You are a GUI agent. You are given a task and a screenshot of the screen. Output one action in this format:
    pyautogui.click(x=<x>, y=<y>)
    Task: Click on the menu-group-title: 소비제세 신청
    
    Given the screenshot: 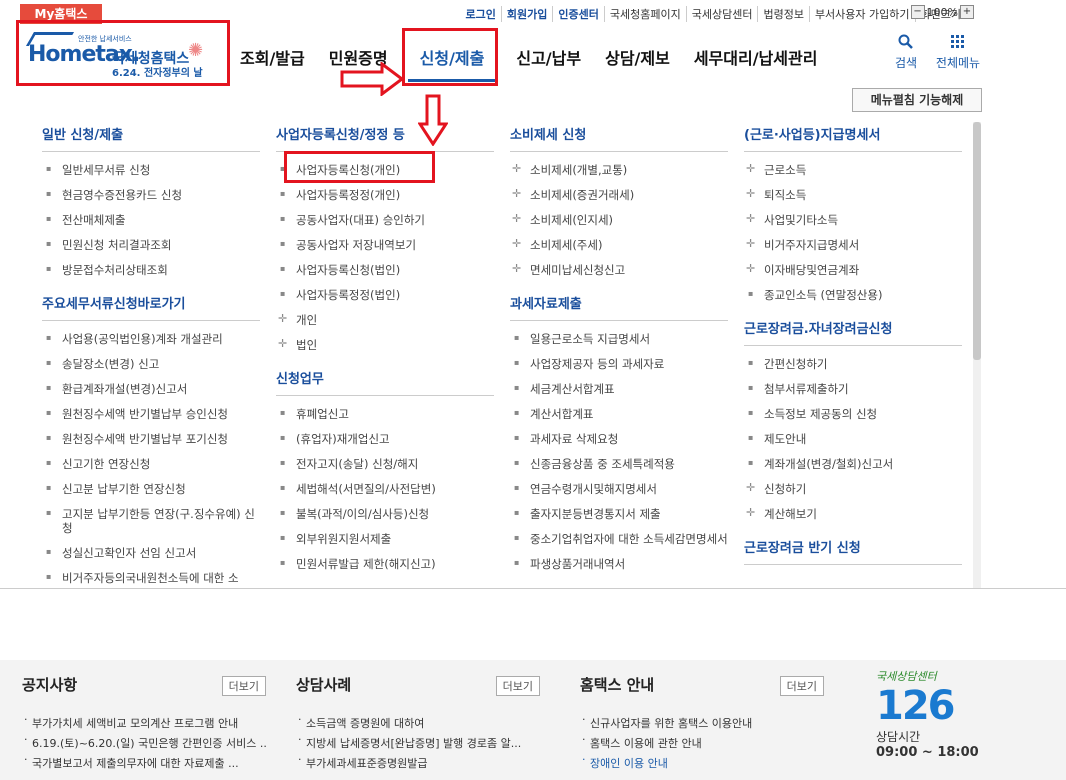 What is the action you would take?
    pyautogui.click(x=619, y=138)
    